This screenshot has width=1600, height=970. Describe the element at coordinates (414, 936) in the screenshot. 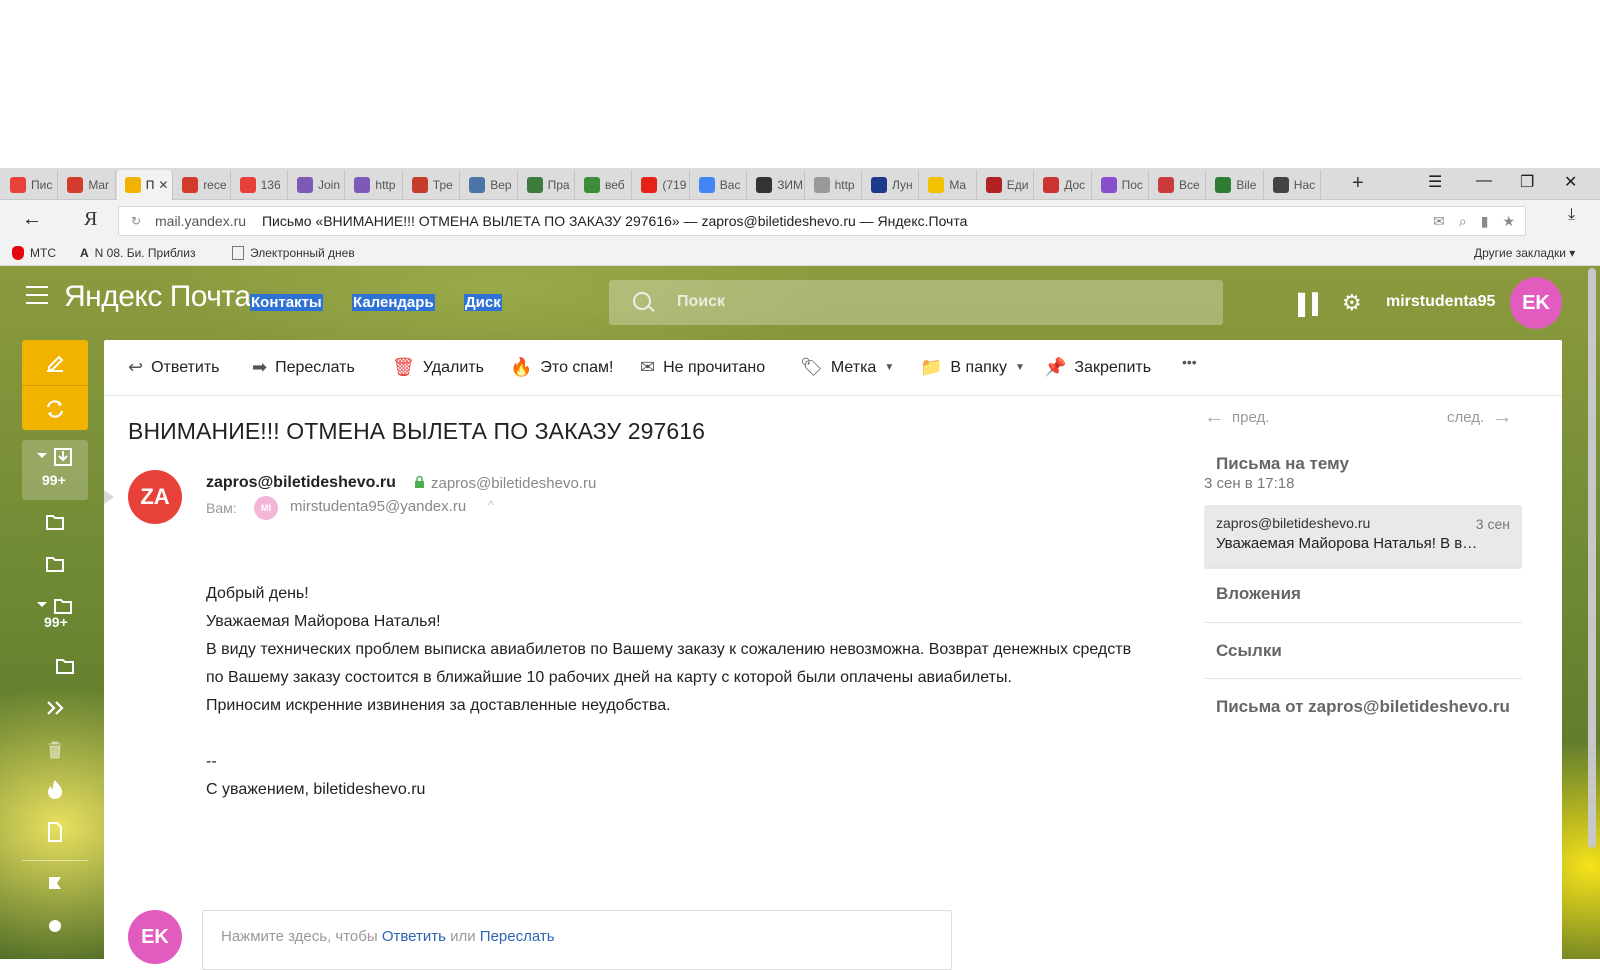

I see `quick-reply-link: Ответить` at that location.